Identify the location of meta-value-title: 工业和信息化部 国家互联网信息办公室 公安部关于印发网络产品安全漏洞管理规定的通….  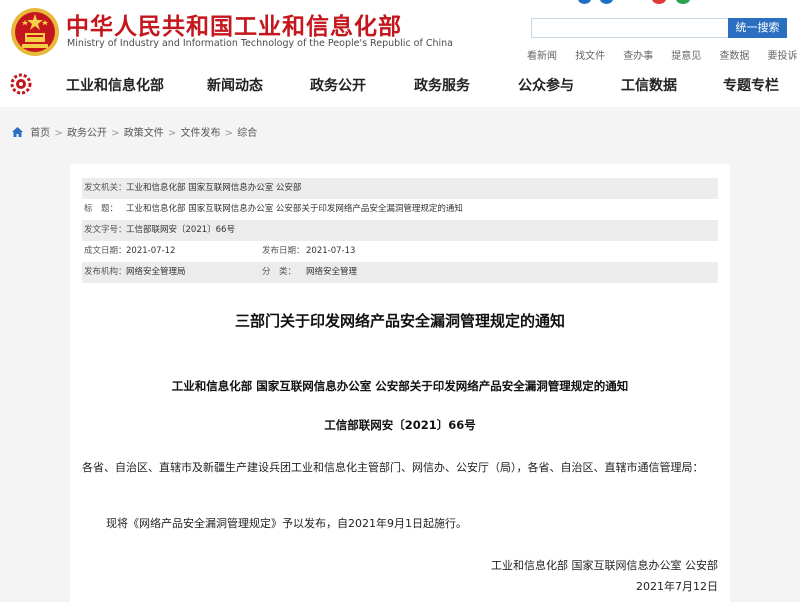
(294, 209).